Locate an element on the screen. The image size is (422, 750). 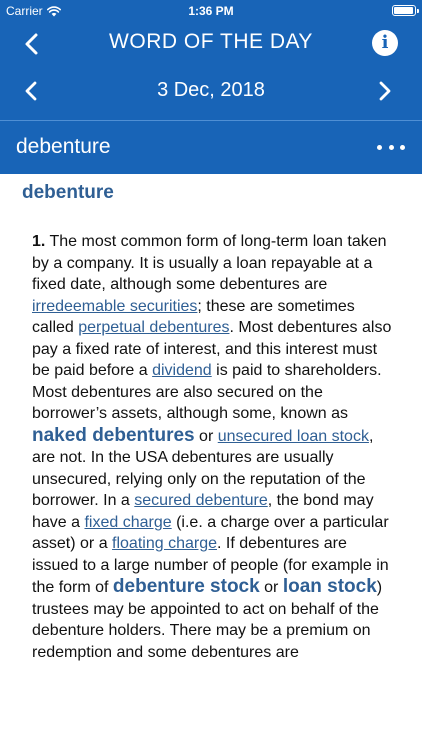
term-debenture-stock: debenture stock is located at coordinates (186, 586).